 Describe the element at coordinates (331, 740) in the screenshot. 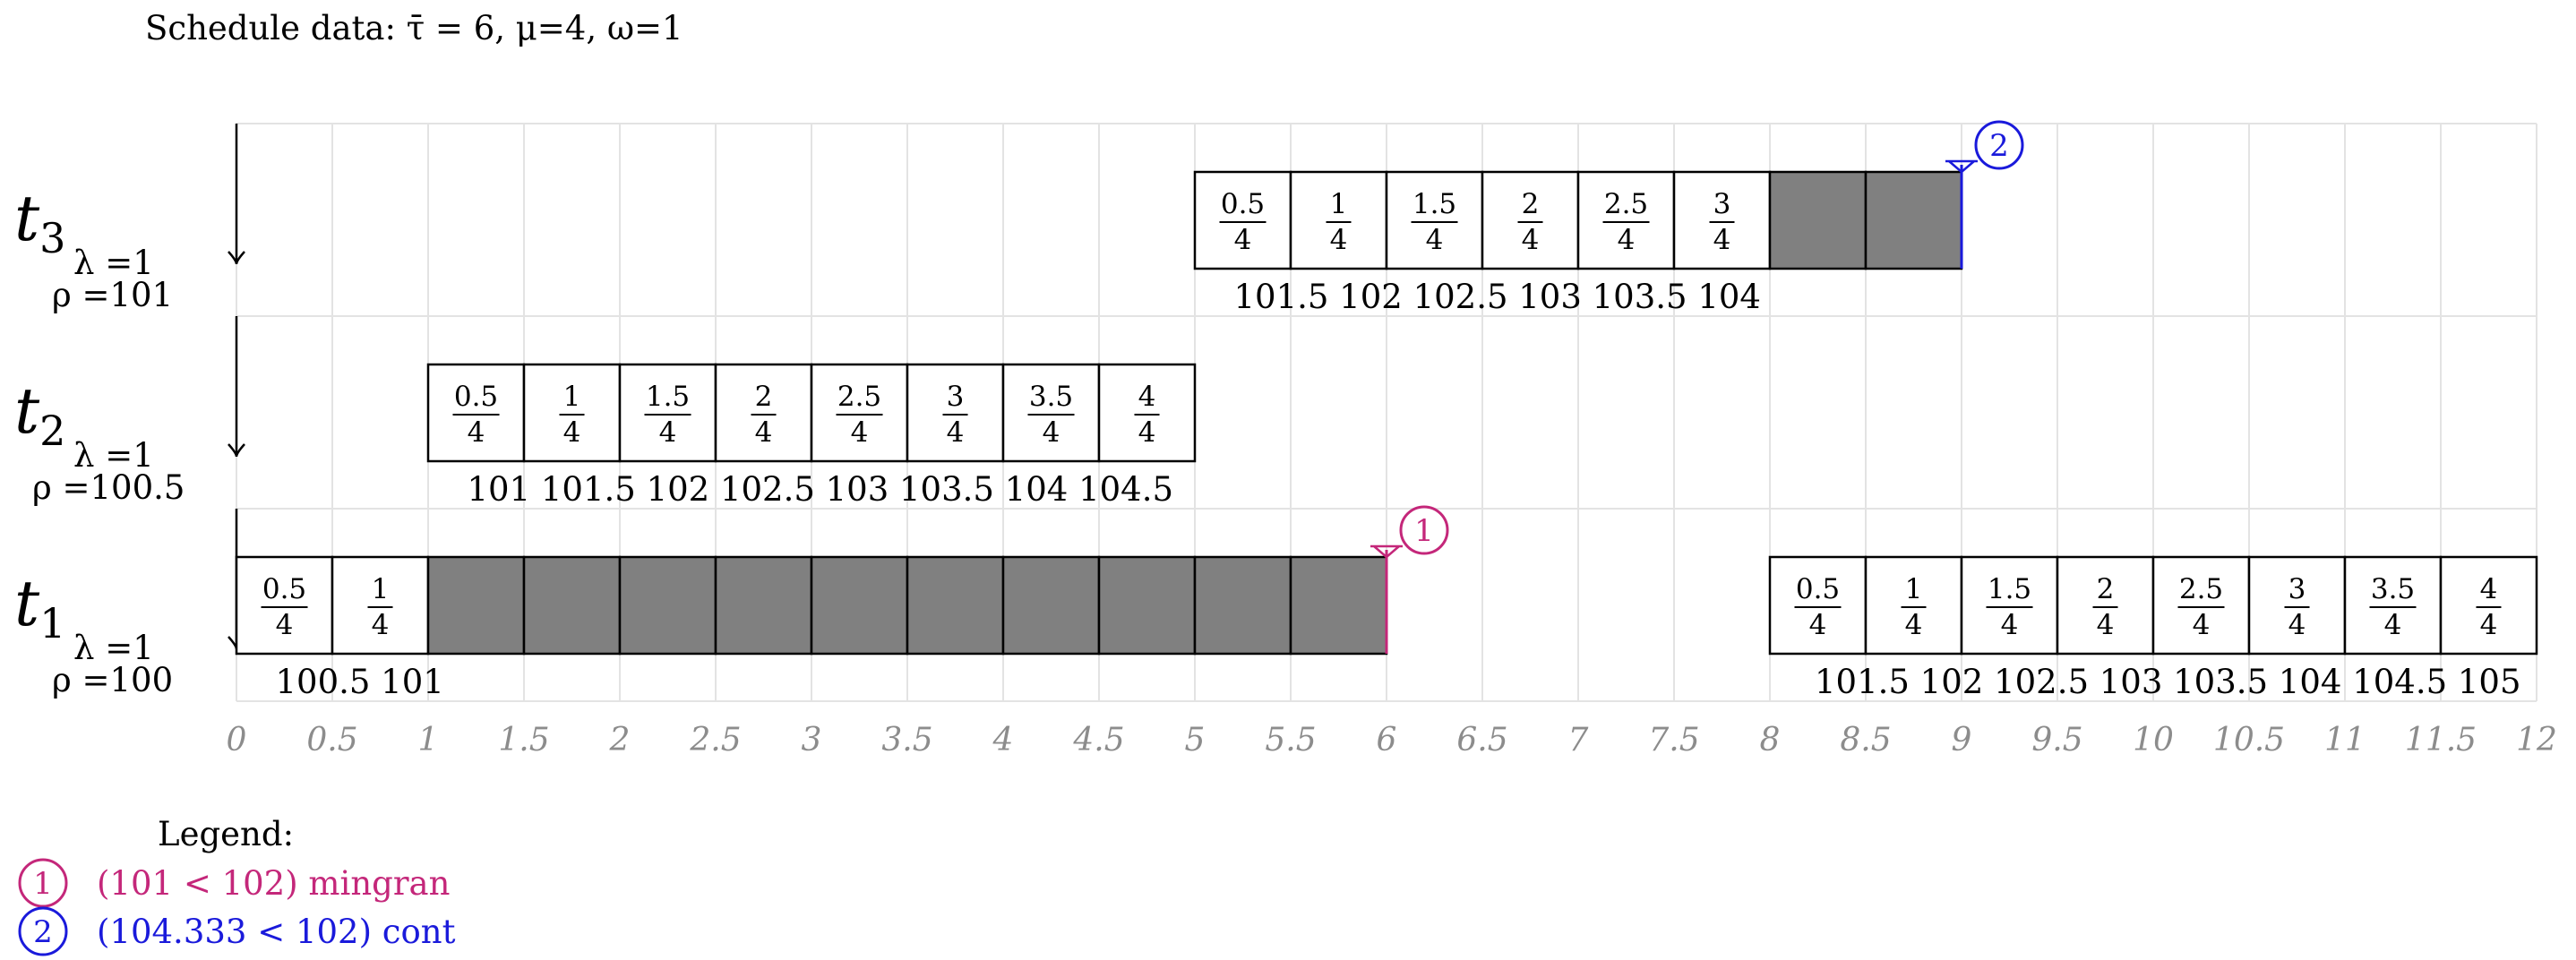

I see `x-tick-label: 0.5` at that location.